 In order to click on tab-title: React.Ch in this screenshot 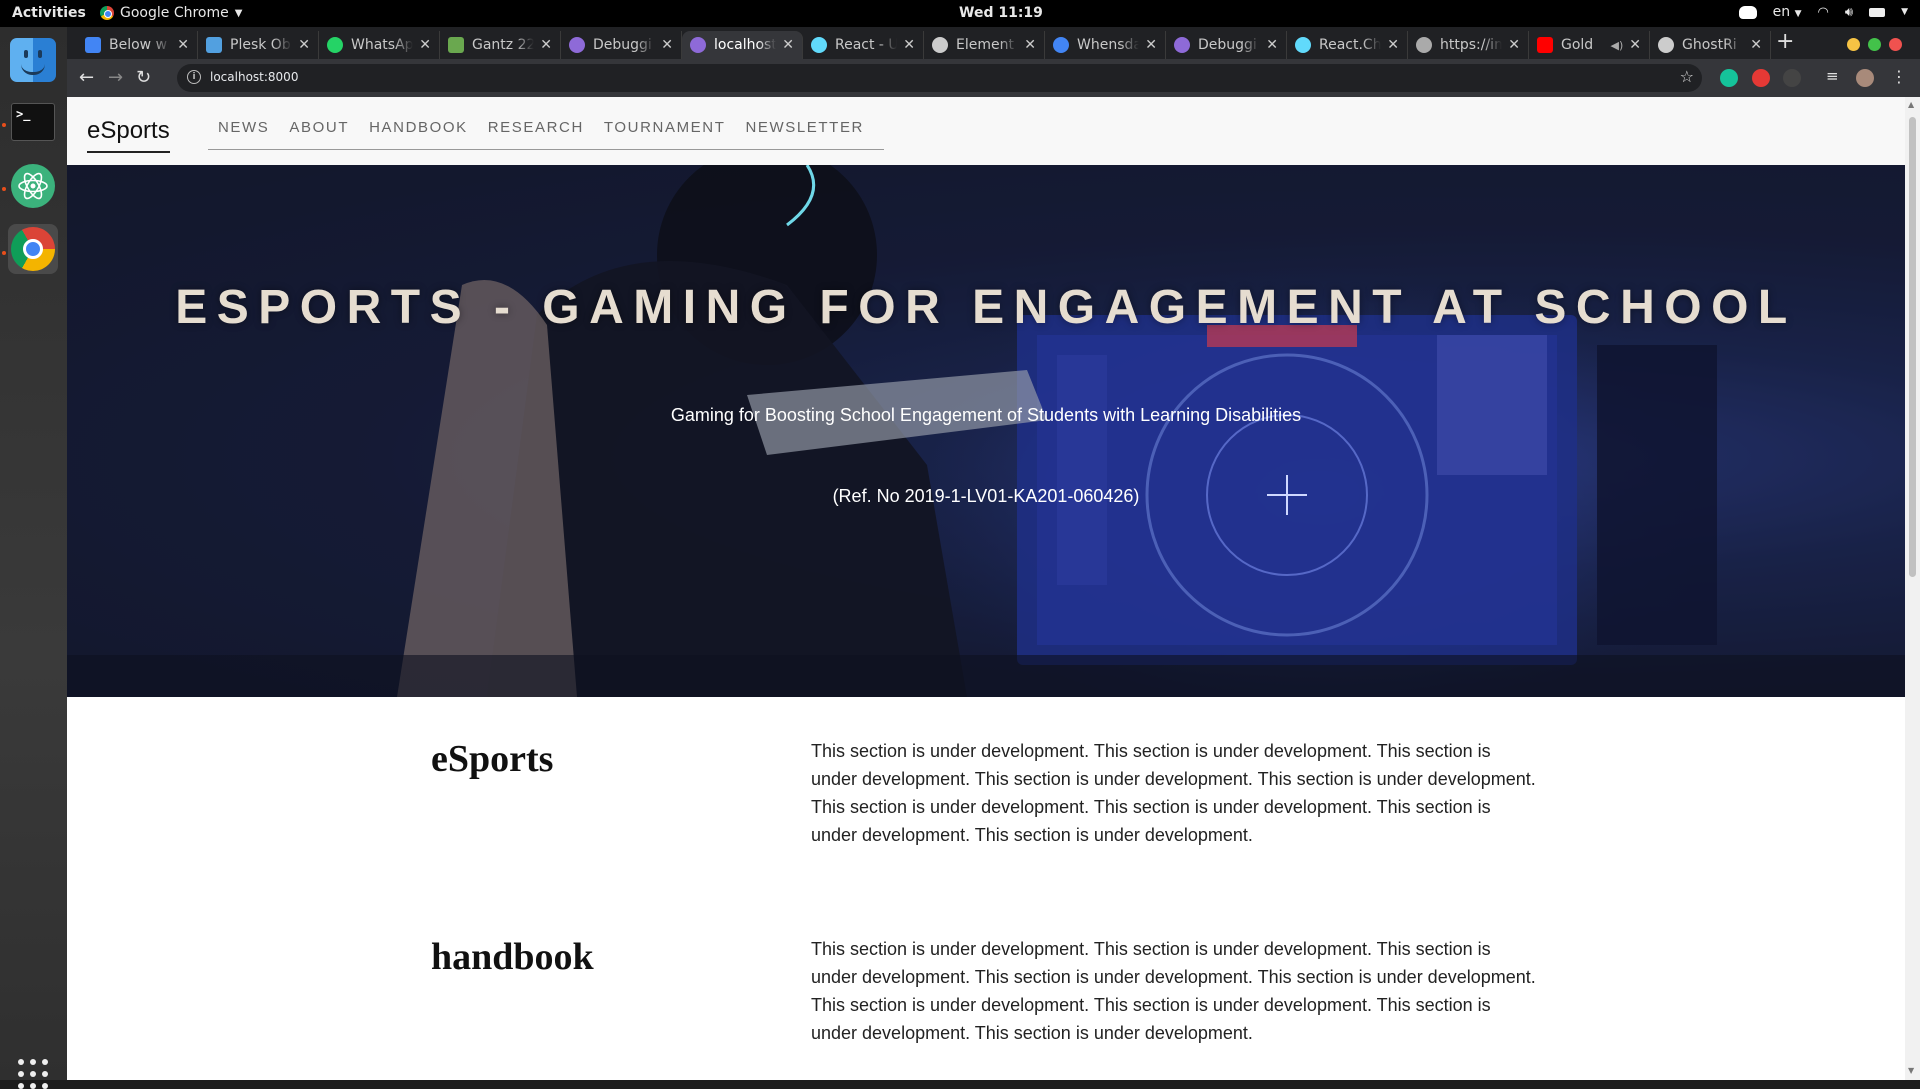, I will do `click(1350, 45)`.